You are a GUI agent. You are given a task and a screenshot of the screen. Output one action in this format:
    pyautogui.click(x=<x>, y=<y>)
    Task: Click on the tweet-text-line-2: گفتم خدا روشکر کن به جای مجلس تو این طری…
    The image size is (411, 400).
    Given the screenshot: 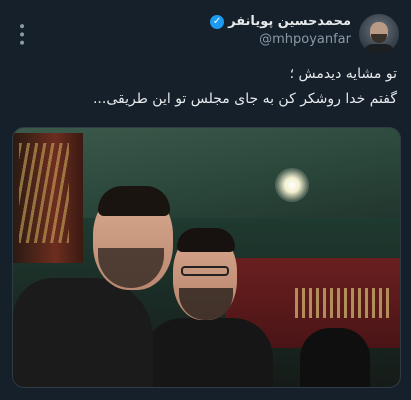 What is the action you would take?
    pyautogui.click(x=244, y=99)
    